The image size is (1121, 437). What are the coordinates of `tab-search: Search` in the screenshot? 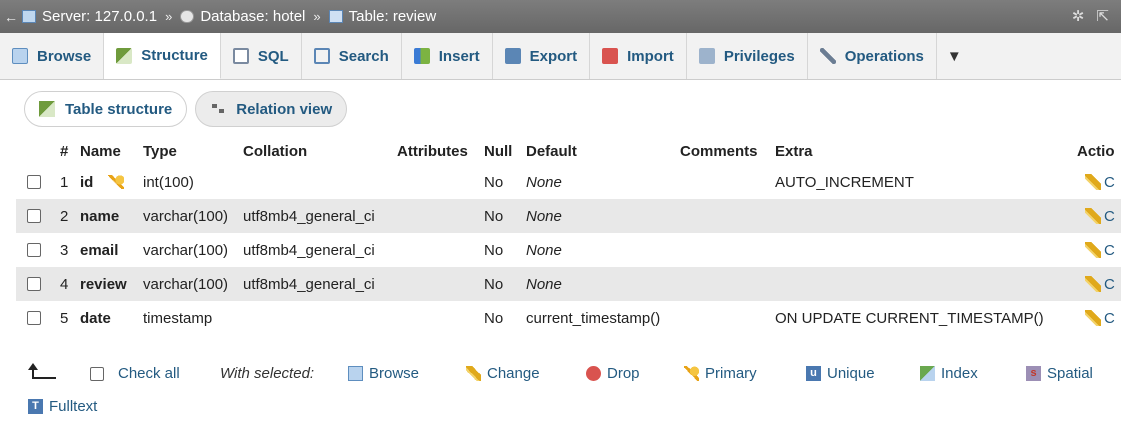 It's located at (352, 56).